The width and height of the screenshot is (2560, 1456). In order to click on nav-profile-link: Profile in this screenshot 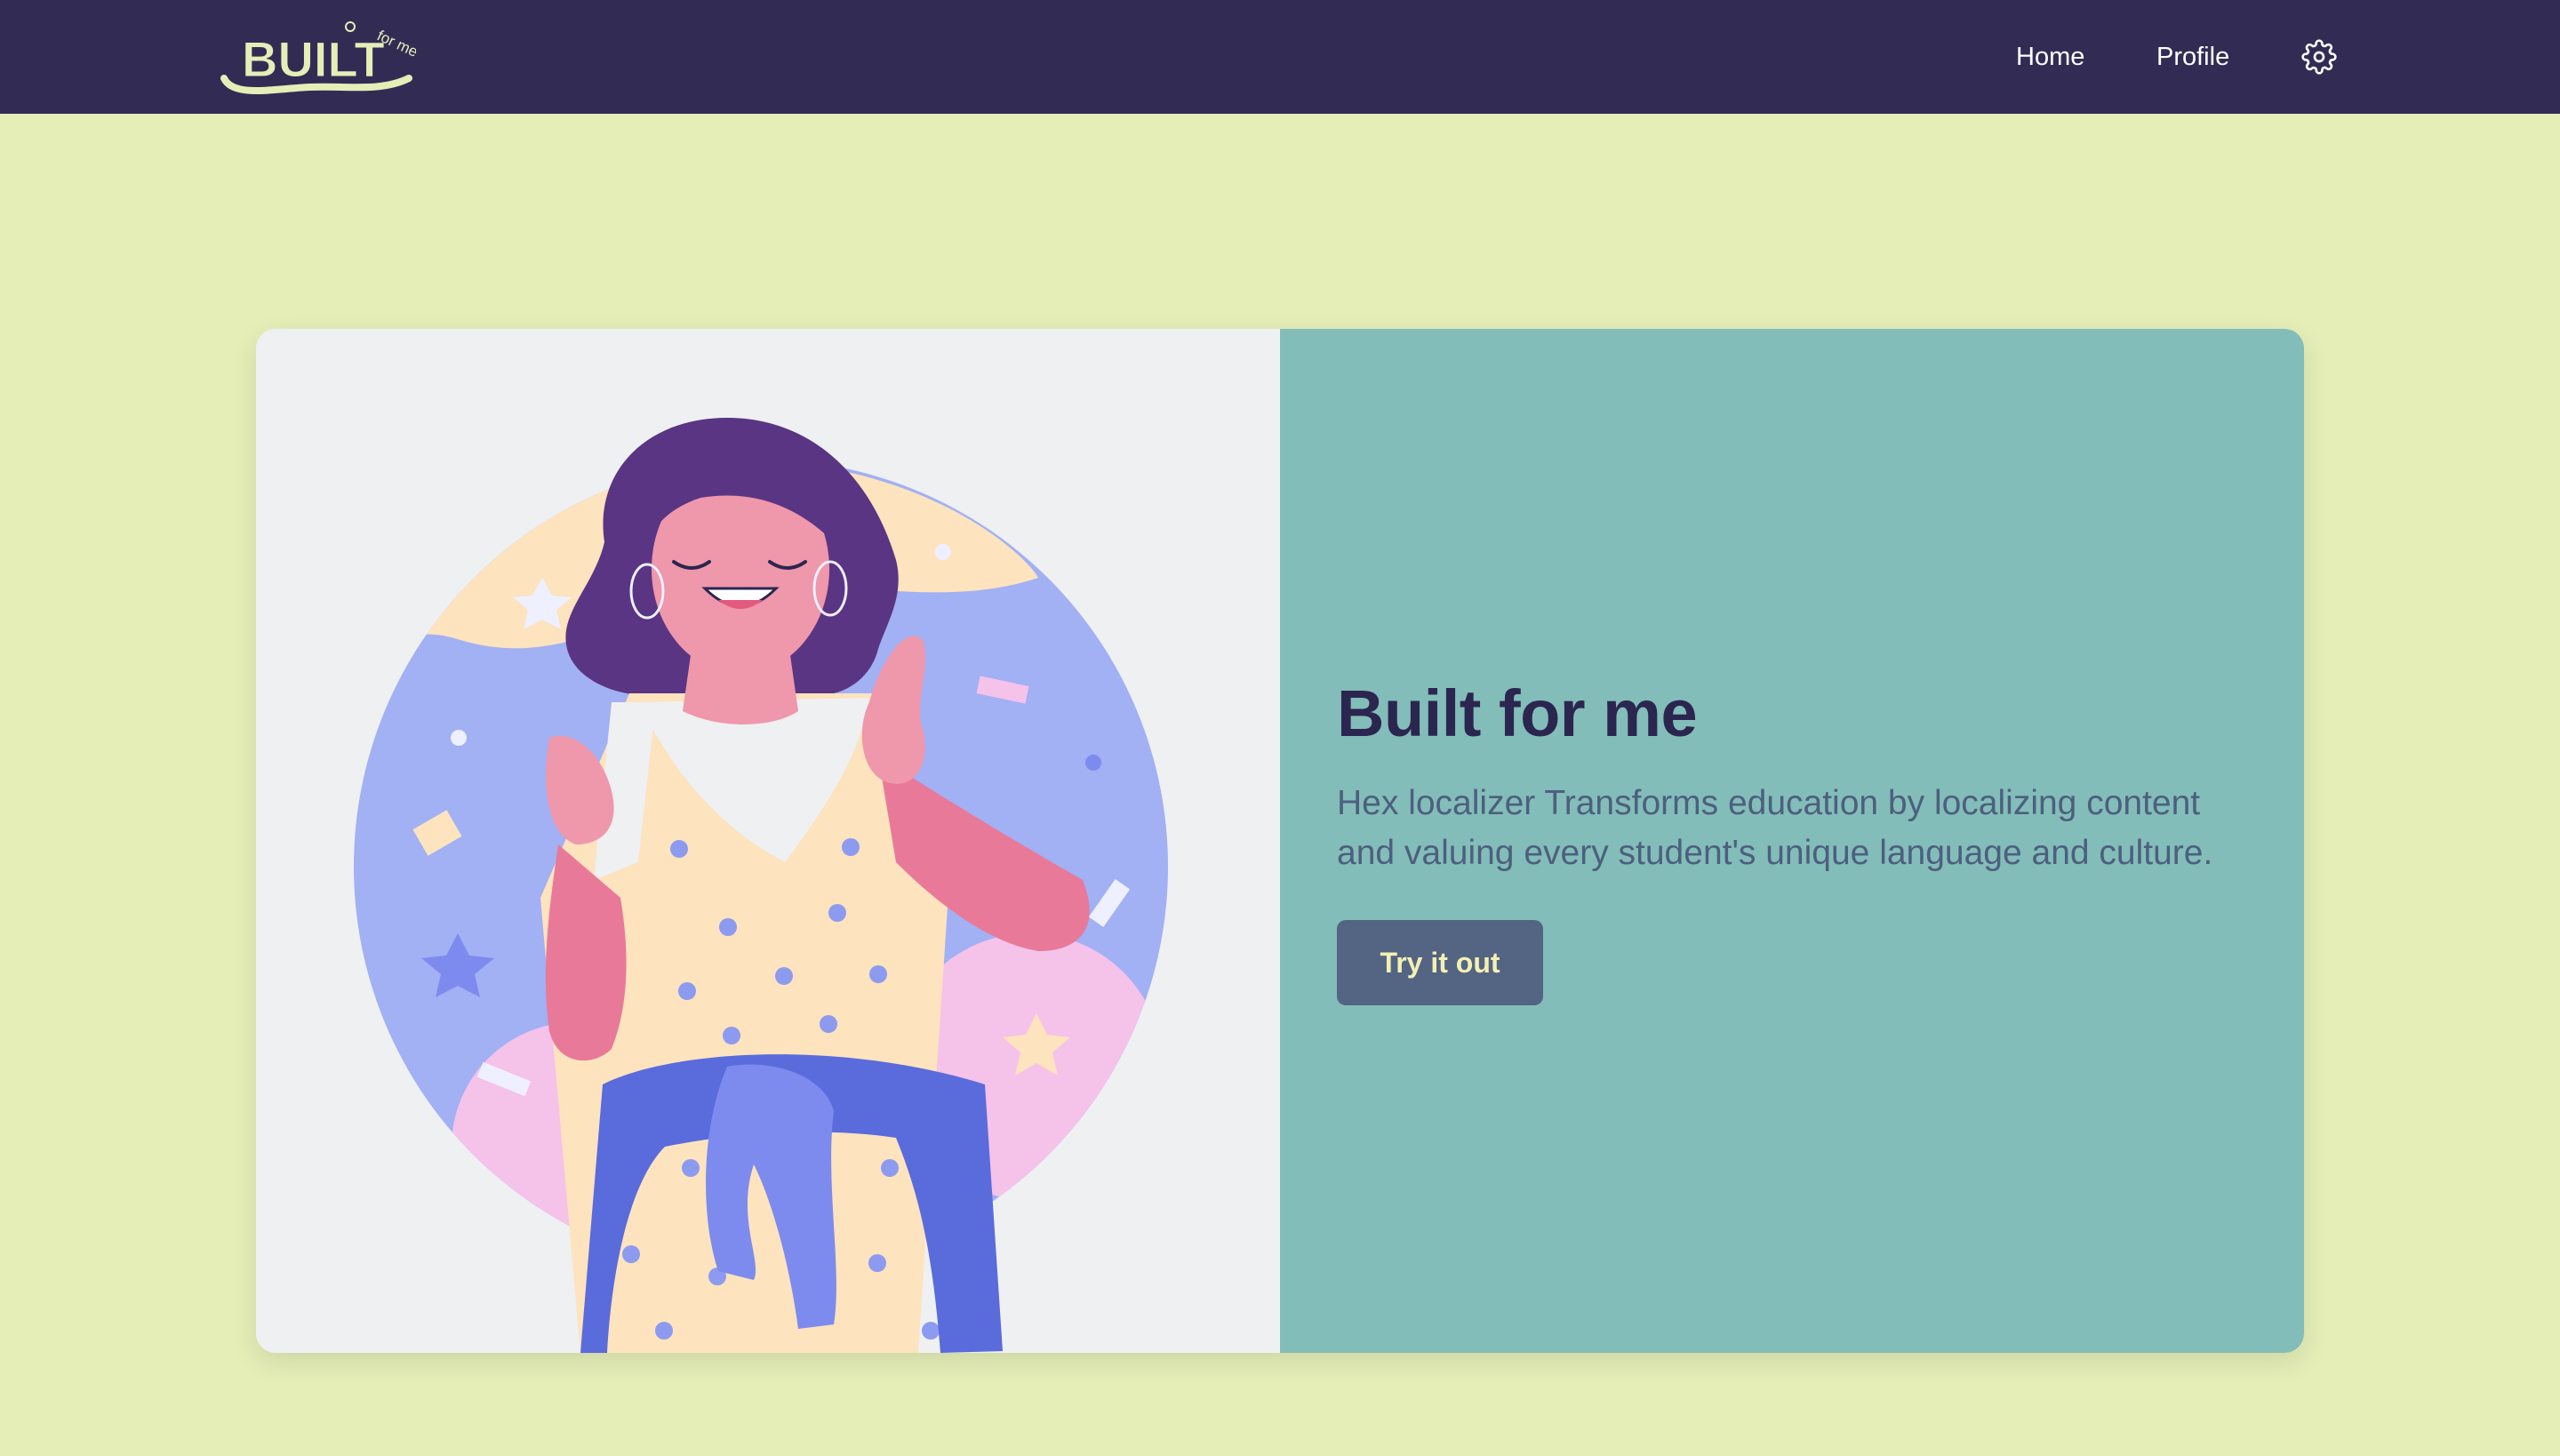, I will do `click(2192, 57)`.